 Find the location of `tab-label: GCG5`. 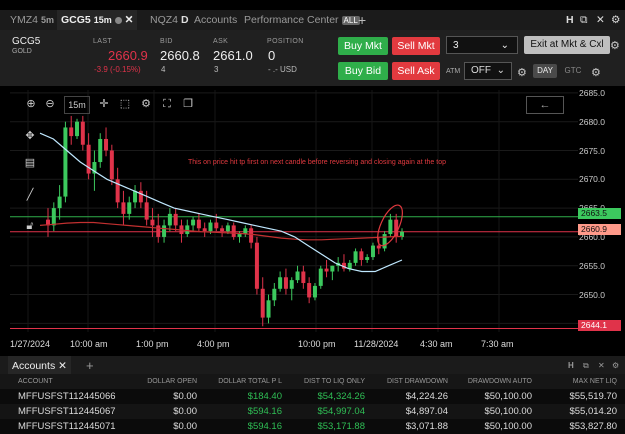

tab-label: GCG5 is located at coordinates (76, 20).